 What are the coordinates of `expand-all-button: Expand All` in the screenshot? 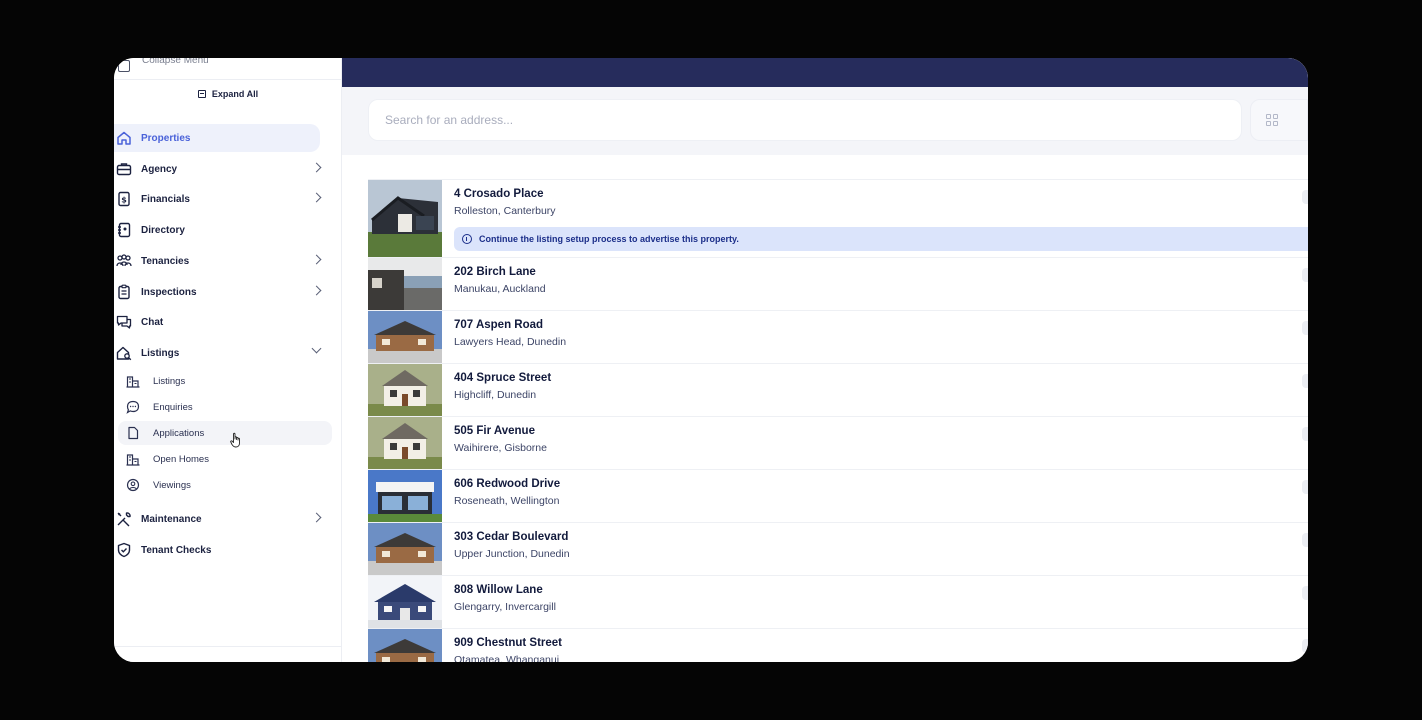 It's located at (228, 94).